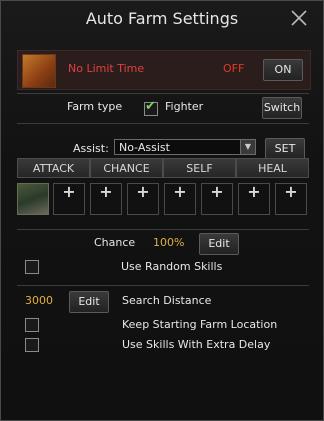 The image size is (324, 421). What do you see at coordinates (285, 149) in the screenshot?
I see `set-button: SET` at bounding box center [285, 149].